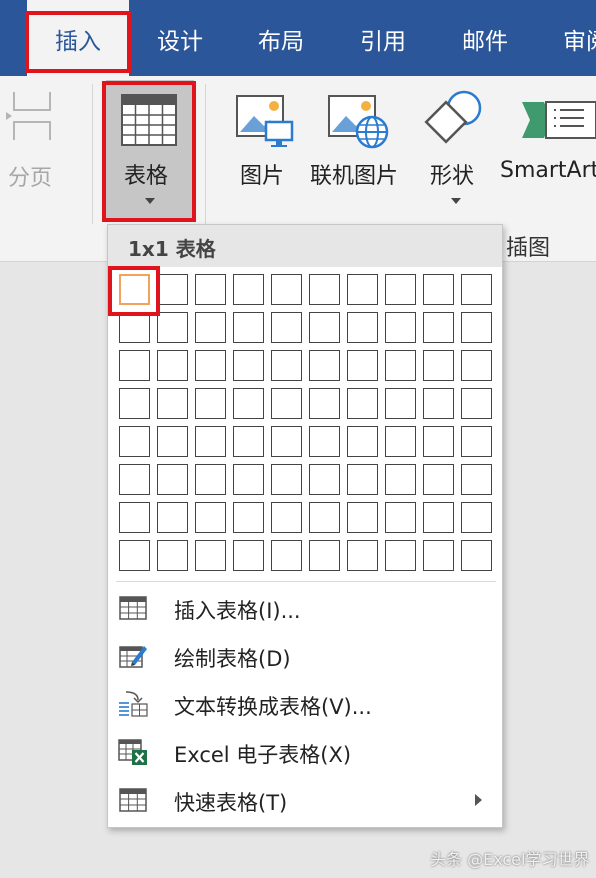 The width and height of the screenshot is (596, 878). What do you see at coordinates (263, 755) in the screenshot?
I see `menu-item-label: Excel 电子表格(X)` at bounding box center [263, 755].